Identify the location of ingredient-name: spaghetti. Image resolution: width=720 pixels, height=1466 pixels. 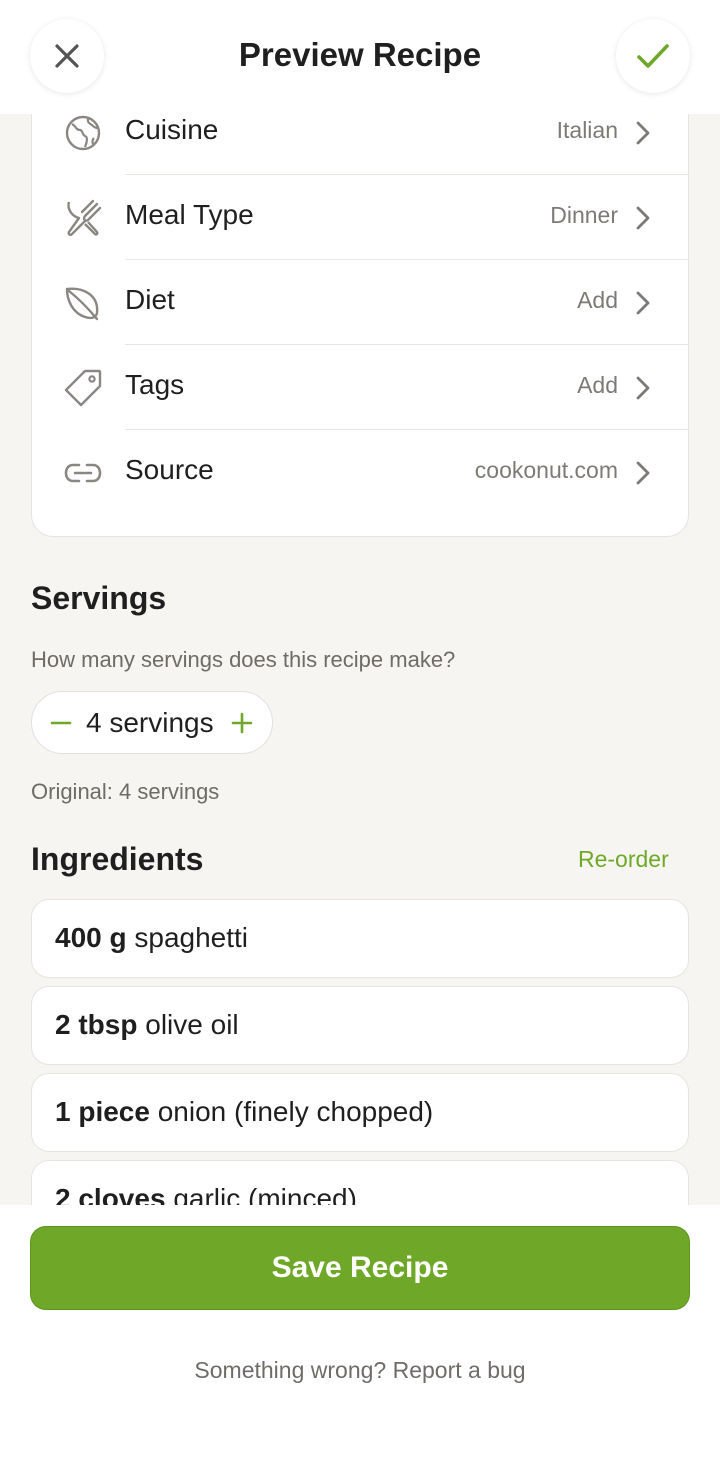
(191, 937).